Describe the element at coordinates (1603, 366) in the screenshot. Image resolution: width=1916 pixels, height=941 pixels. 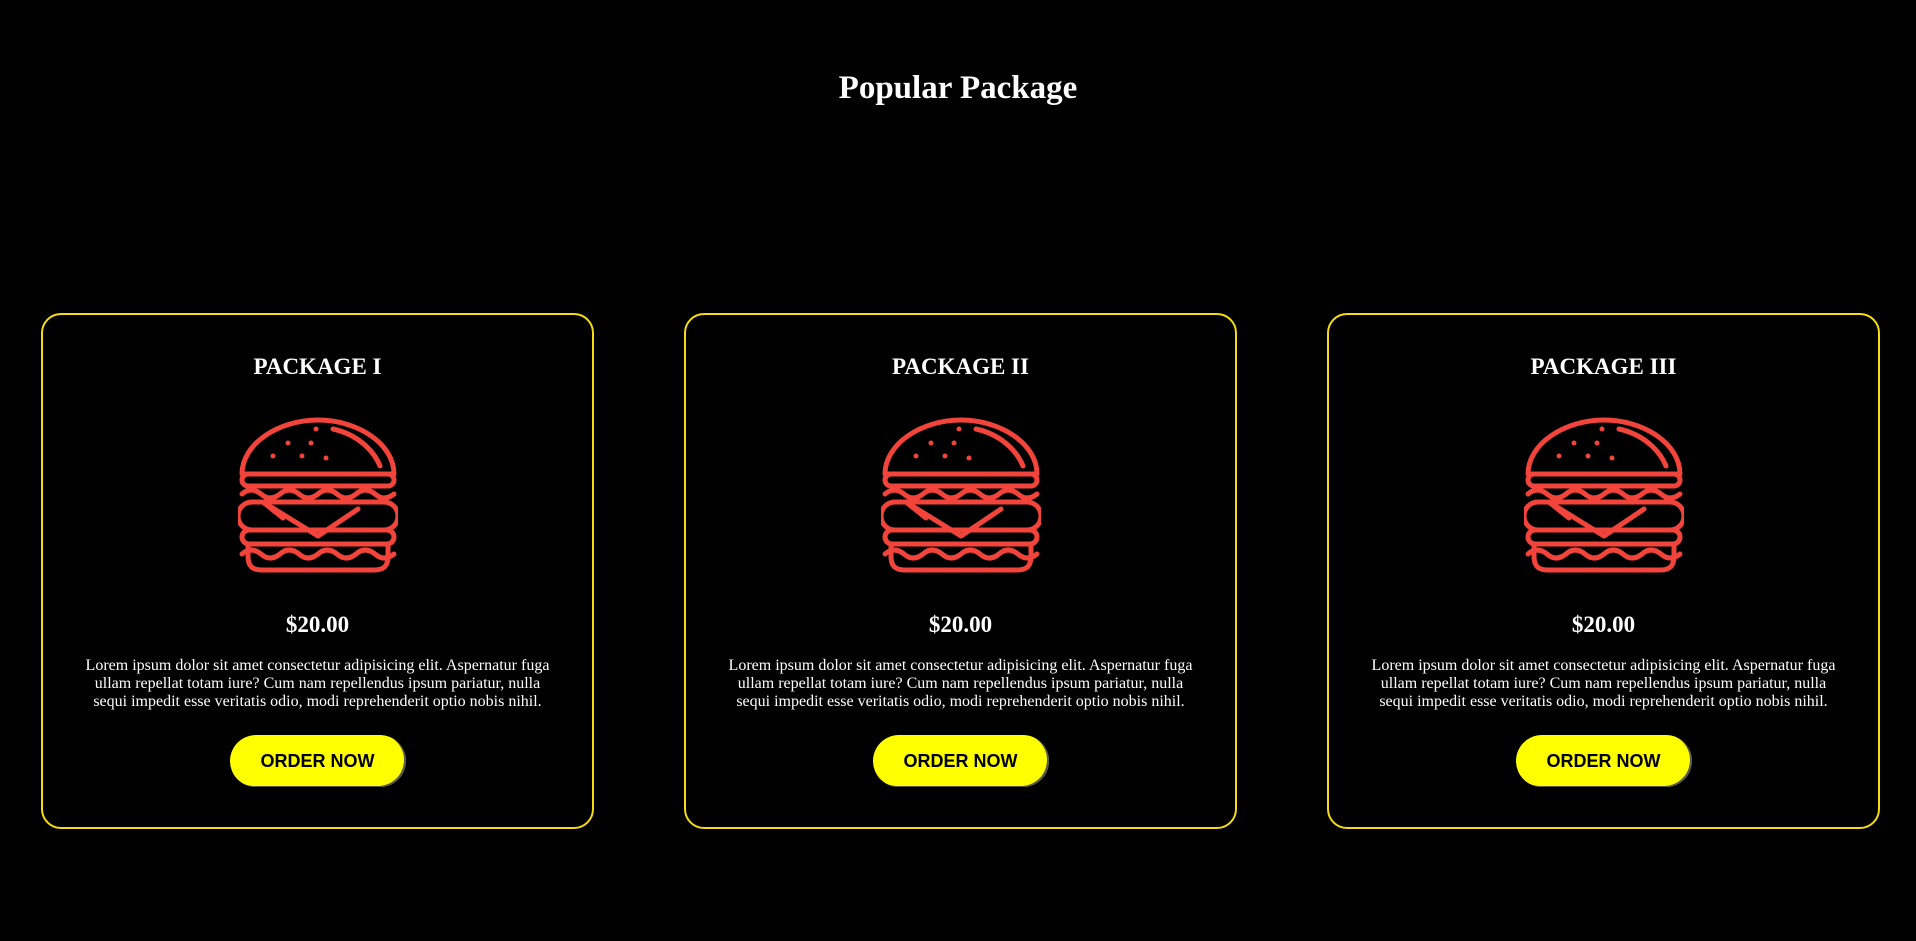
I see `package-title: PACKAGE III` at that location.